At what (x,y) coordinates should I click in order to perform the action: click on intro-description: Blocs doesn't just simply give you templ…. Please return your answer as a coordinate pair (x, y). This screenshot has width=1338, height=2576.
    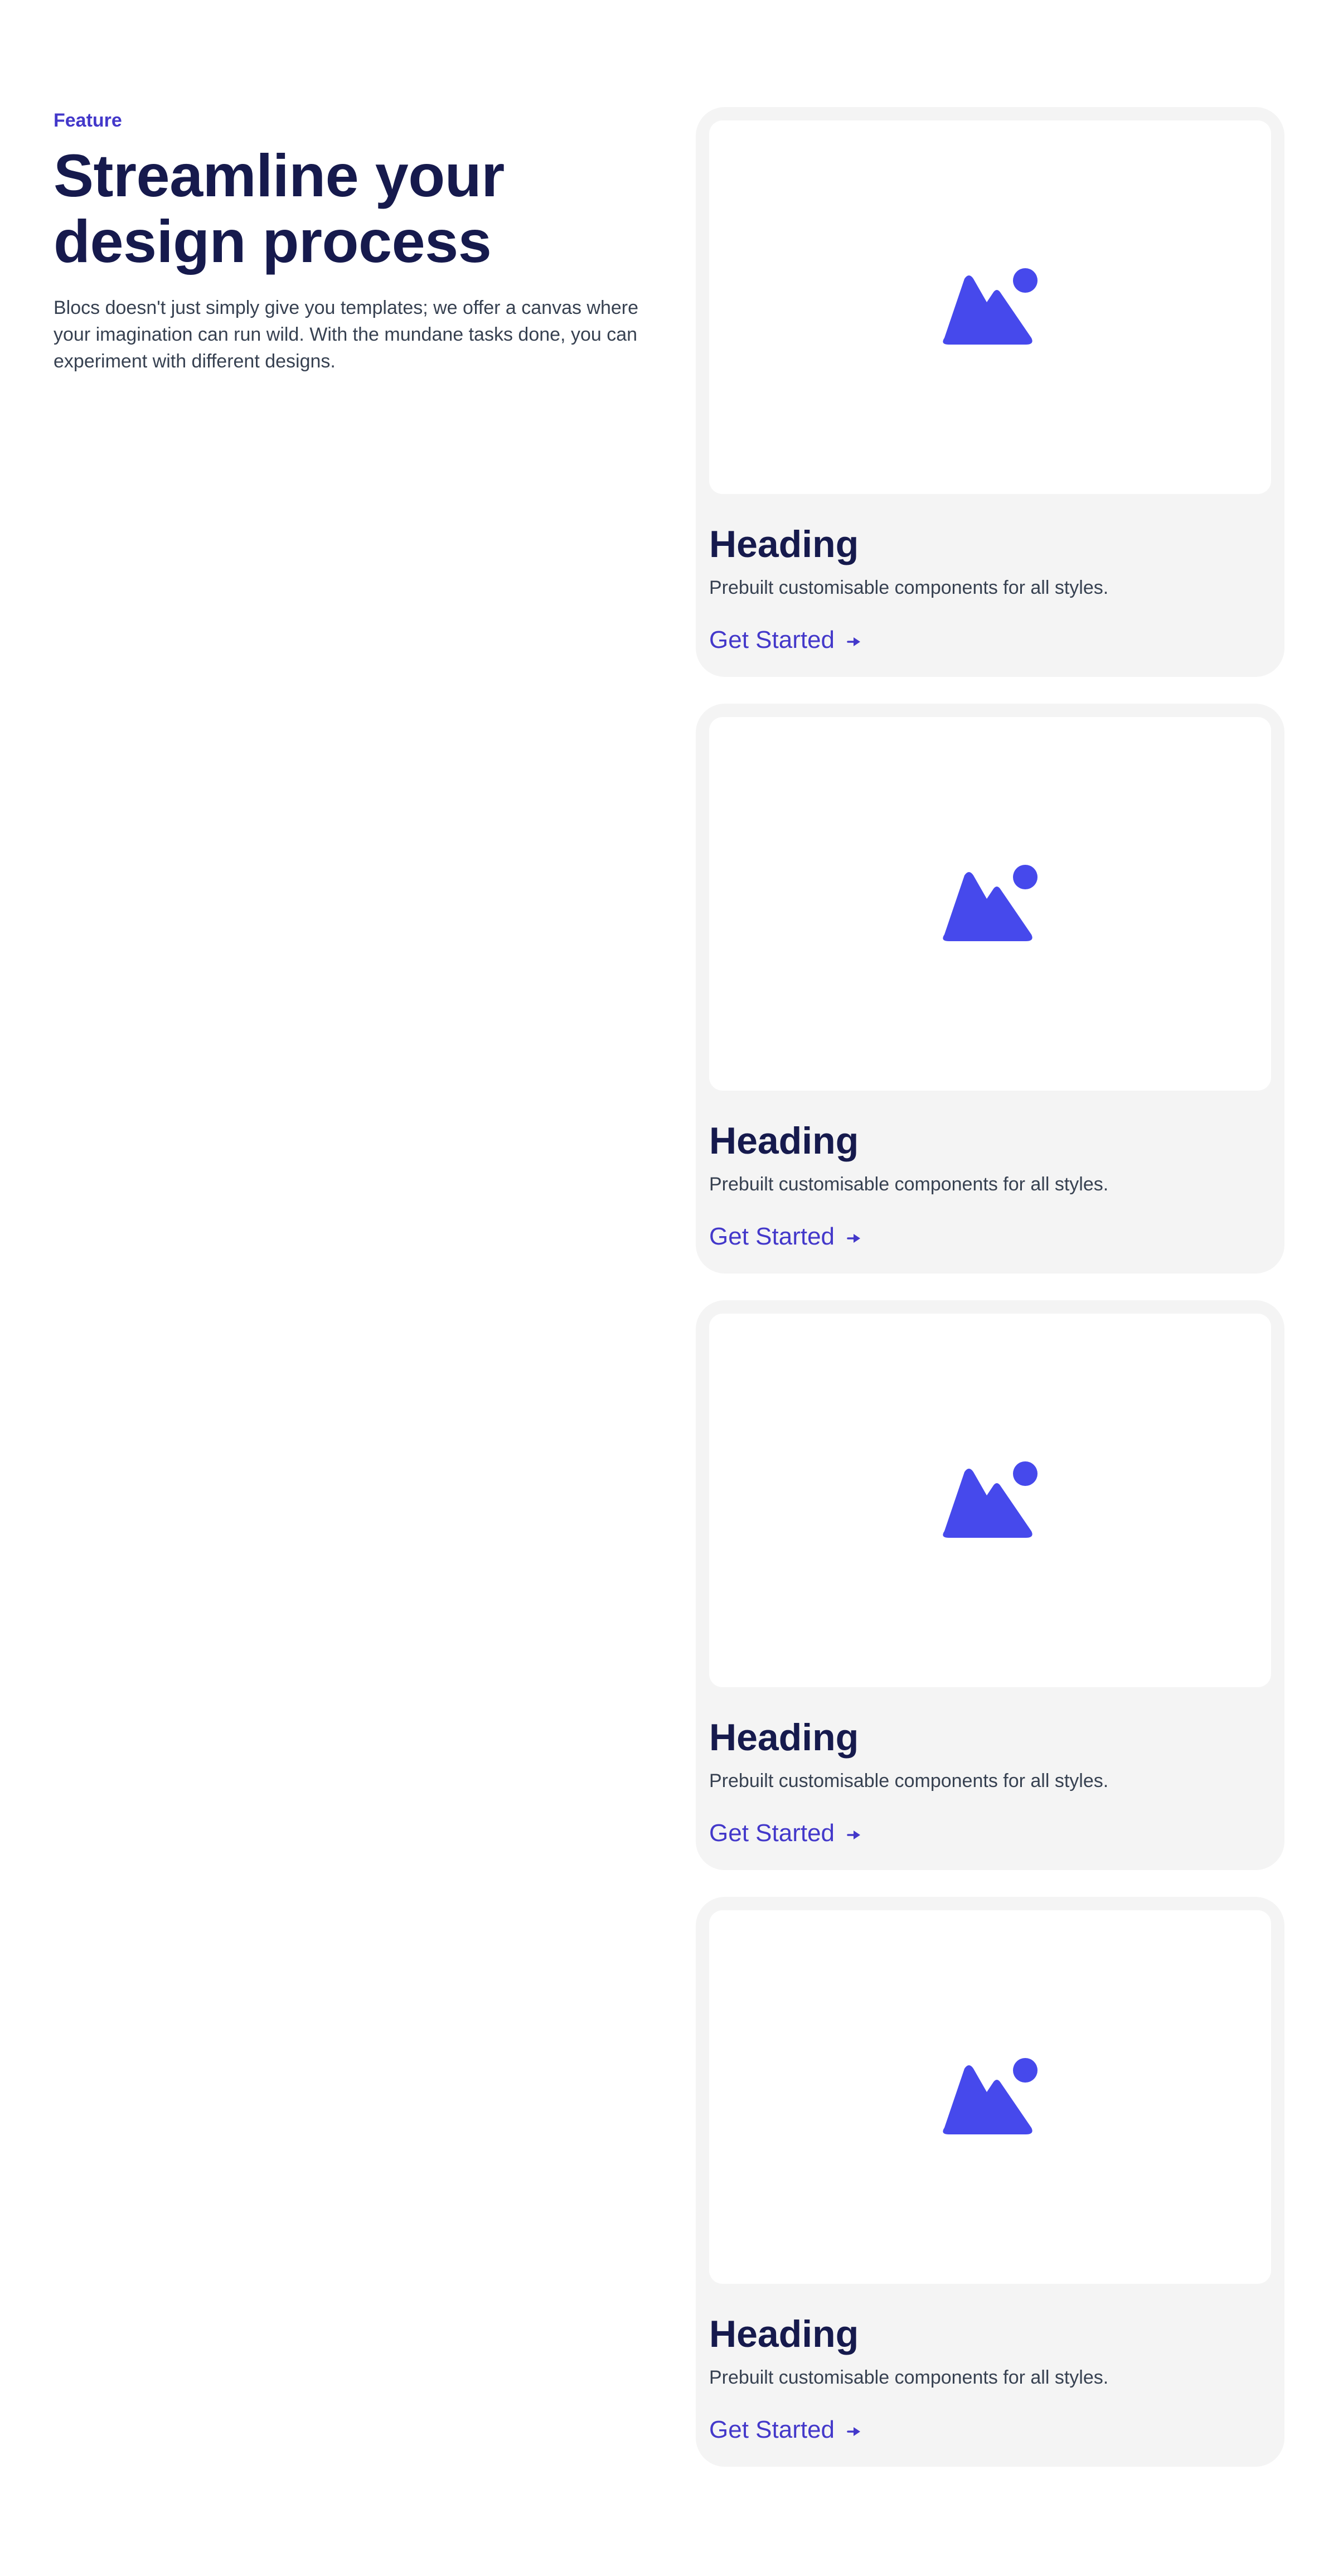
    Looking at the image, I should click on (346, 334).